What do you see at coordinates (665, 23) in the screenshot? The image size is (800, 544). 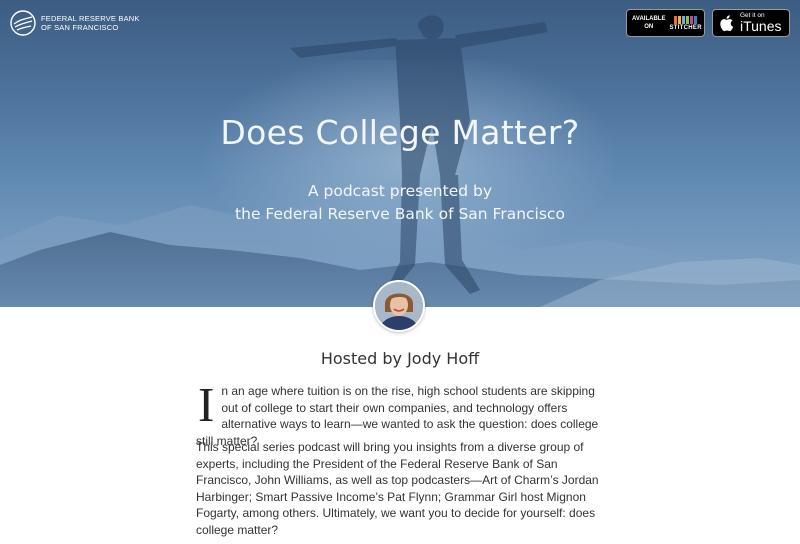 I see `stitcher-badge-button: AVAILABLE ON STITCHER` at bounding box center [665, 23].